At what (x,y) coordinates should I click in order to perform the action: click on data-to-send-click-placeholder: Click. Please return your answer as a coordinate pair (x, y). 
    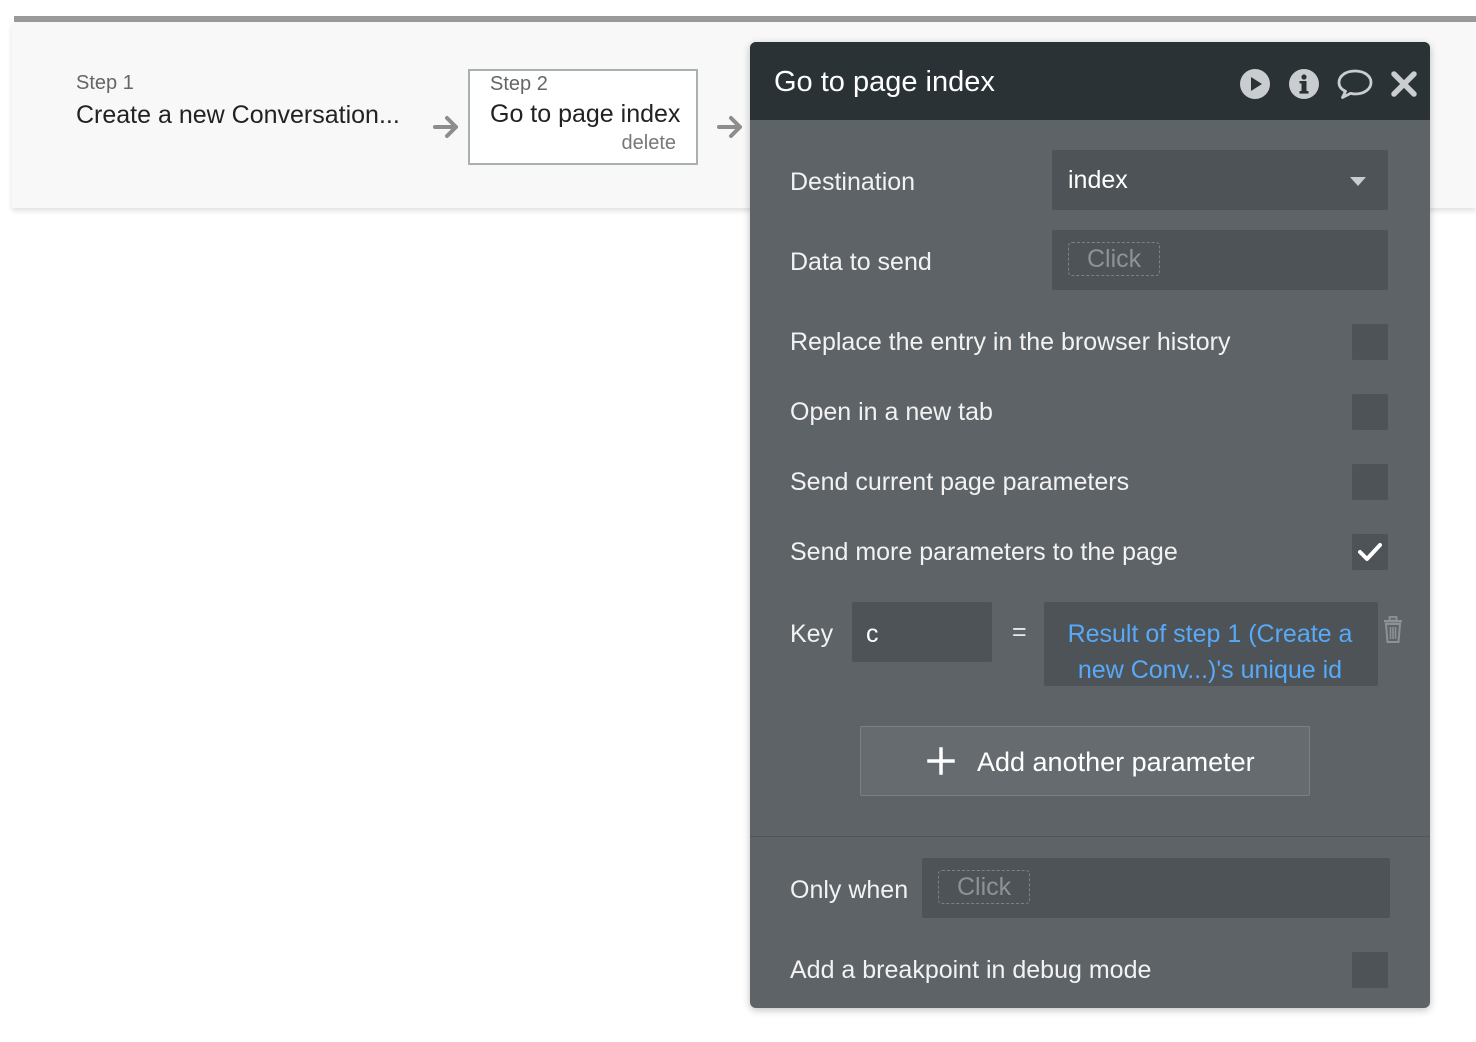
    Looking at the image, I should click on (1114, 259).